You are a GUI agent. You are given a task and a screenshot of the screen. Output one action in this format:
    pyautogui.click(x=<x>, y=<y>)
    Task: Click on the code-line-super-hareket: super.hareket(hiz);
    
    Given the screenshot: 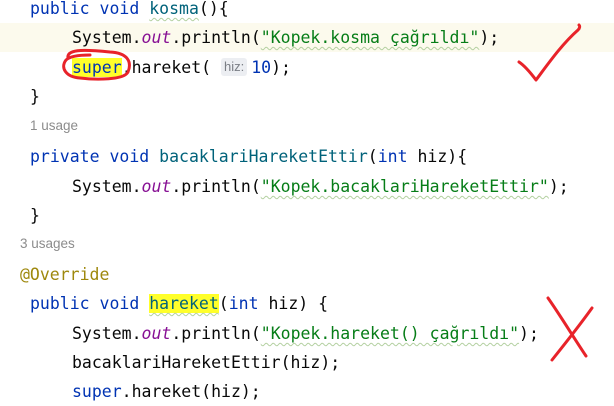 What is the action you would take?
    pyautogui.click(x=166, y=391)
    